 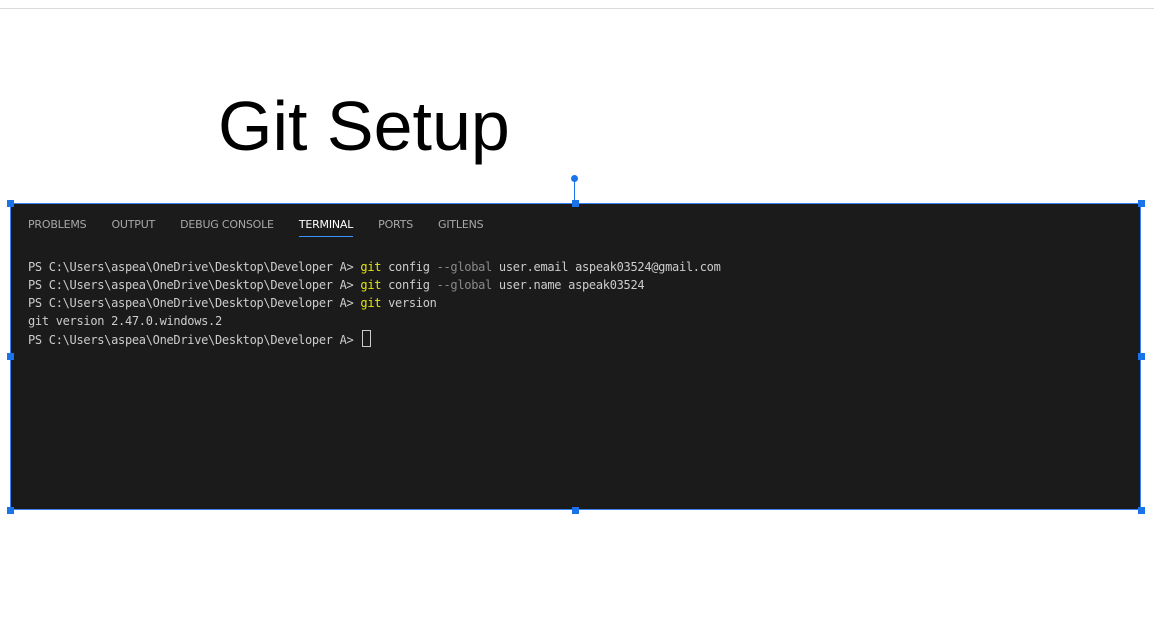 I want to click on resize-handle-left, so click(x=10, y=356).